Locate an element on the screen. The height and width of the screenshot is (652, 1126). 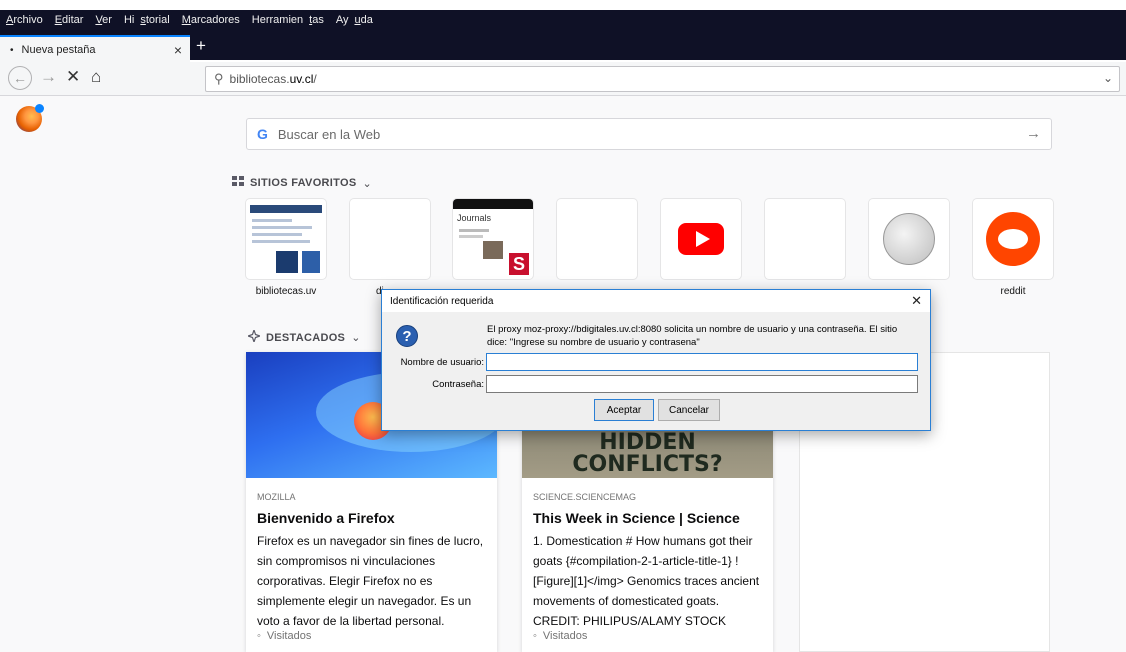
highlights-icon is located at coordinates (254, 336).